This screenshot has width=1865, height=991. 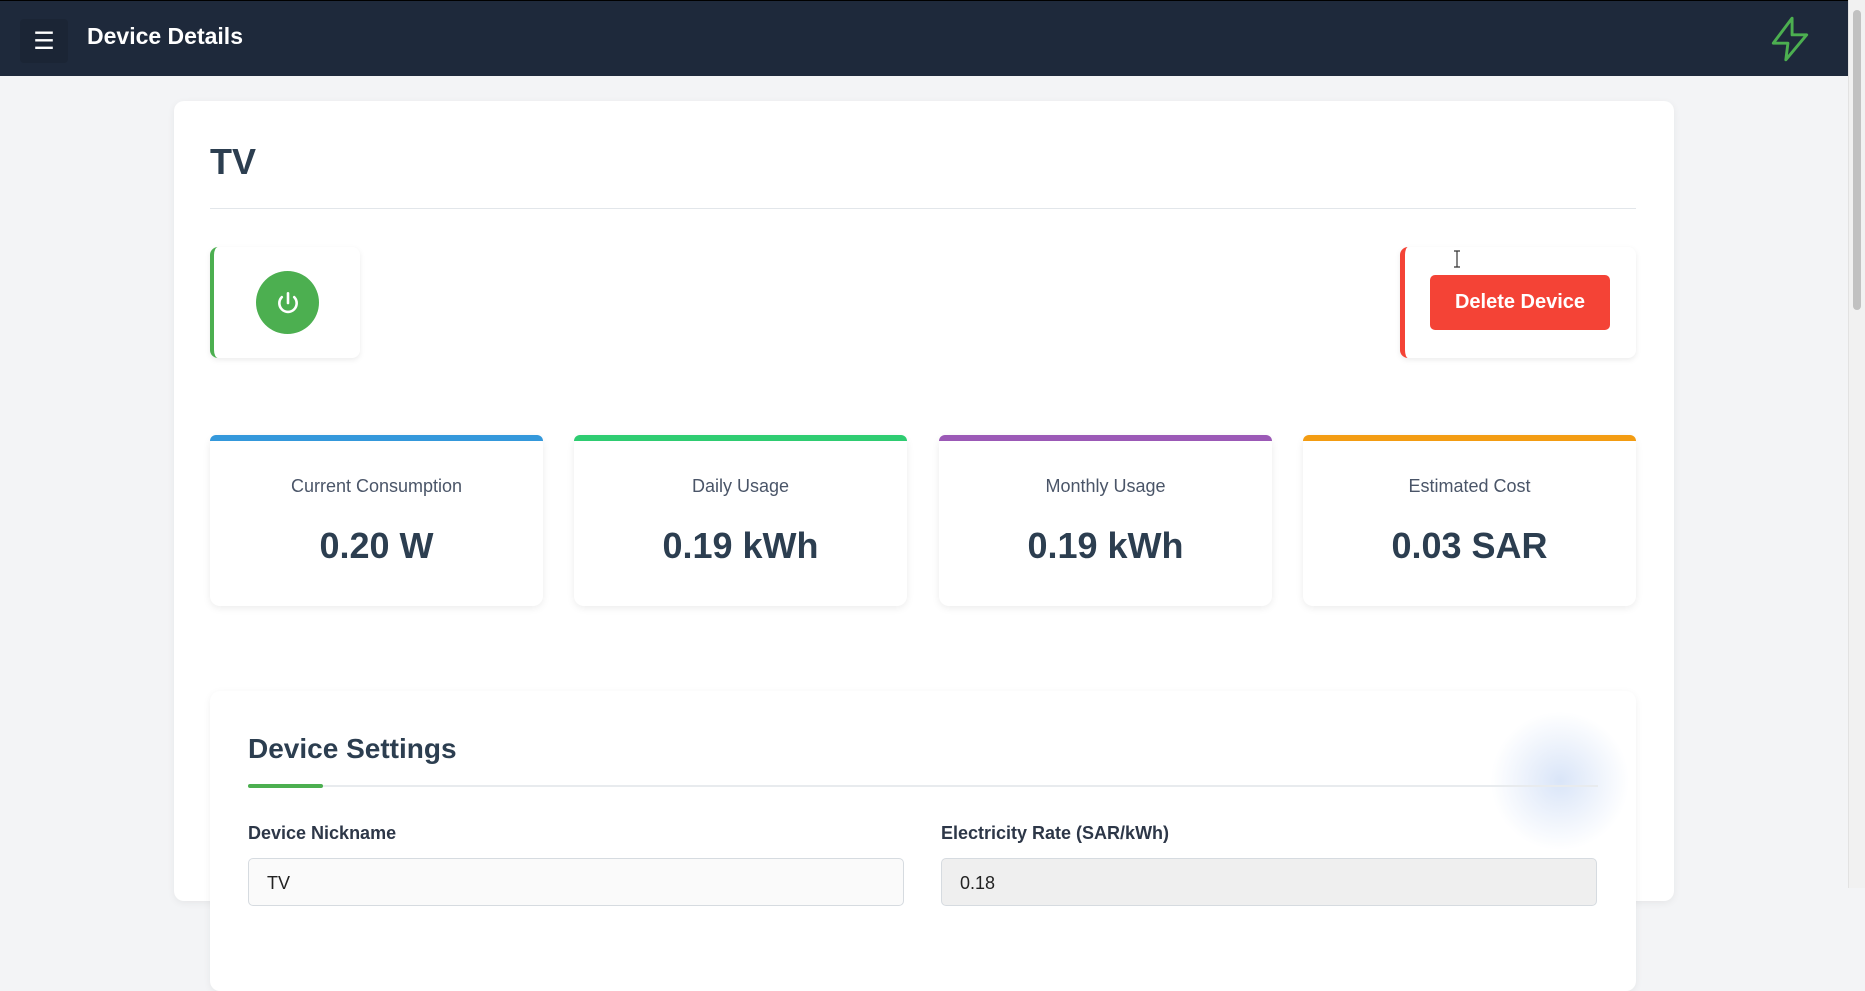 What do you see at coordinates (924, 38) in the screenshot?
I see `top-navbar: ☰ Device Details` at bounding box center [924, 38].